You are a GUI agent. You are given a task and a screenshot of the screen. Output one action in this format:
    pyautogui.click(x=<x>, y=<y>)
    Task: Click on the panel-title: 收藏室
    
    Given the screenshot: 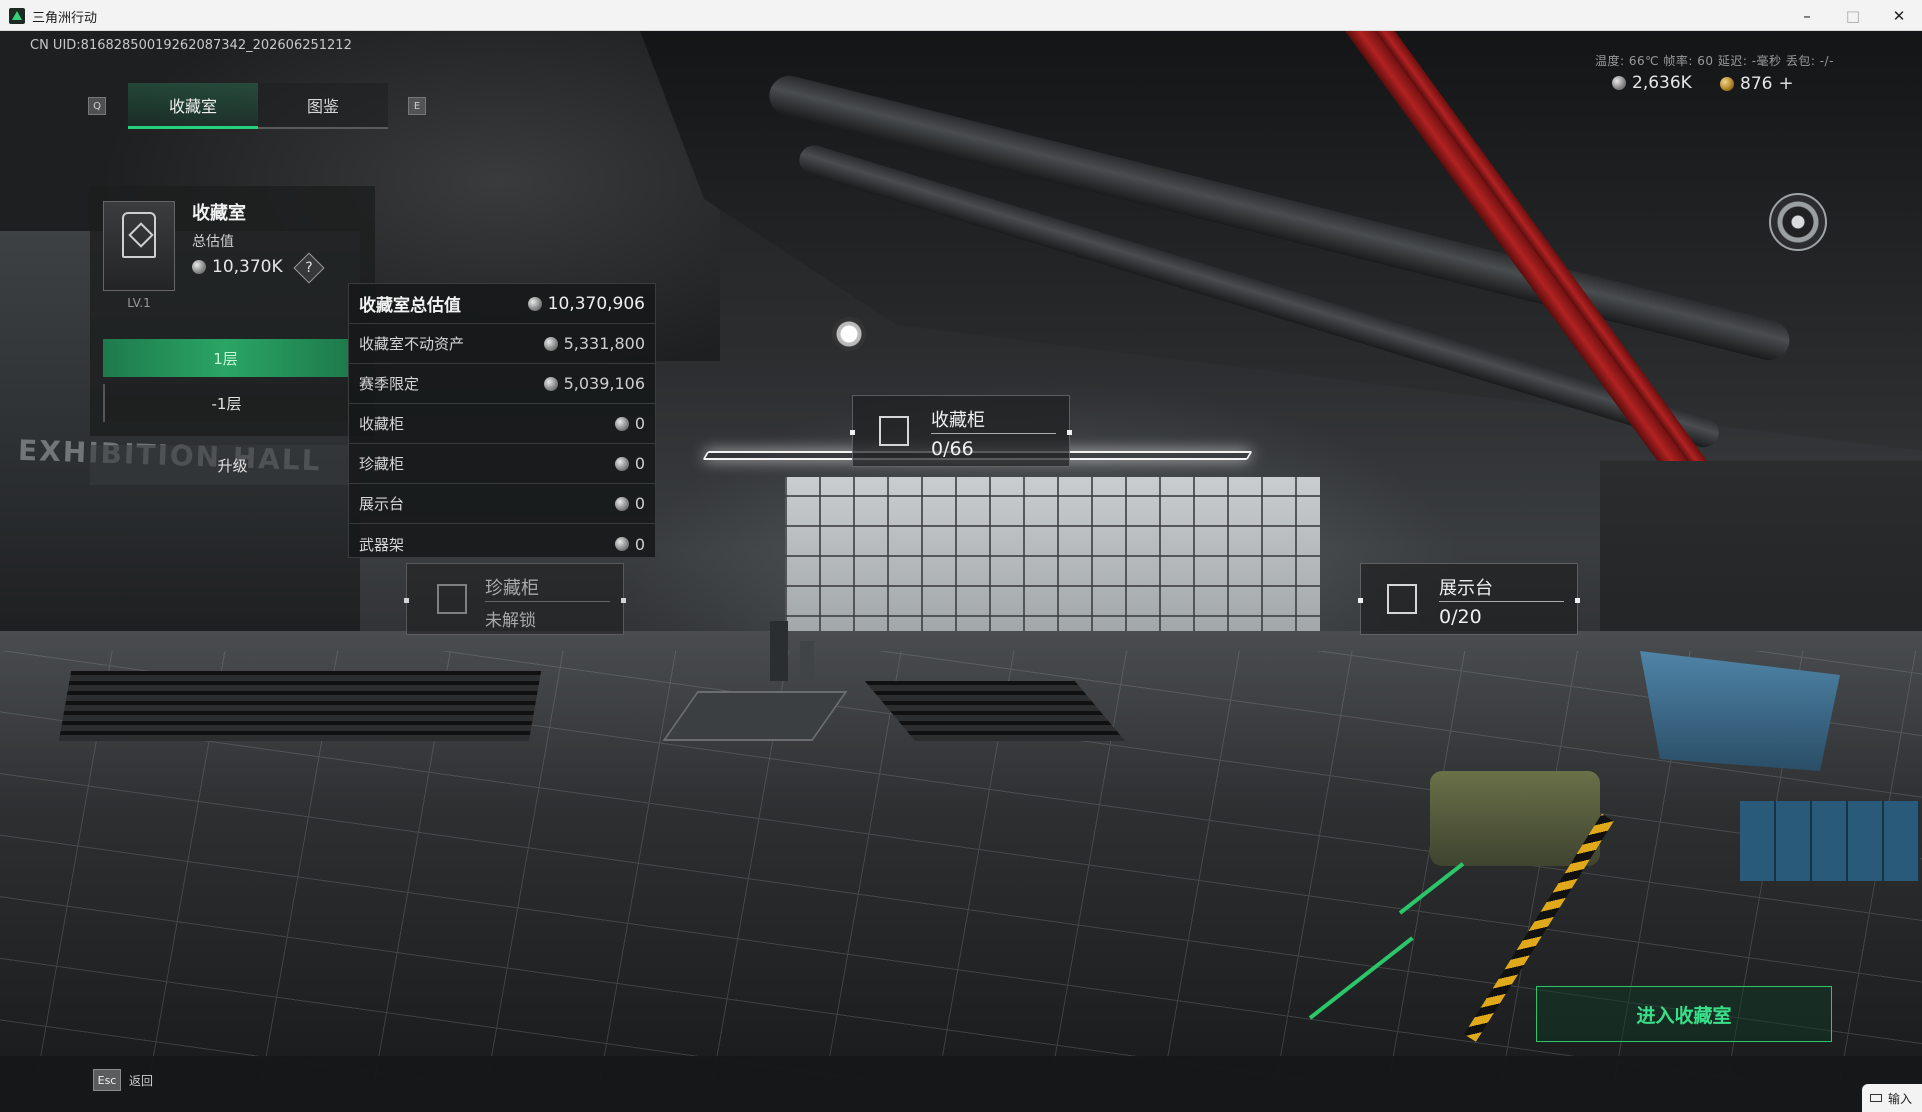 What is the action you would take?
    pyautogui.click(x=219, y=213)
    